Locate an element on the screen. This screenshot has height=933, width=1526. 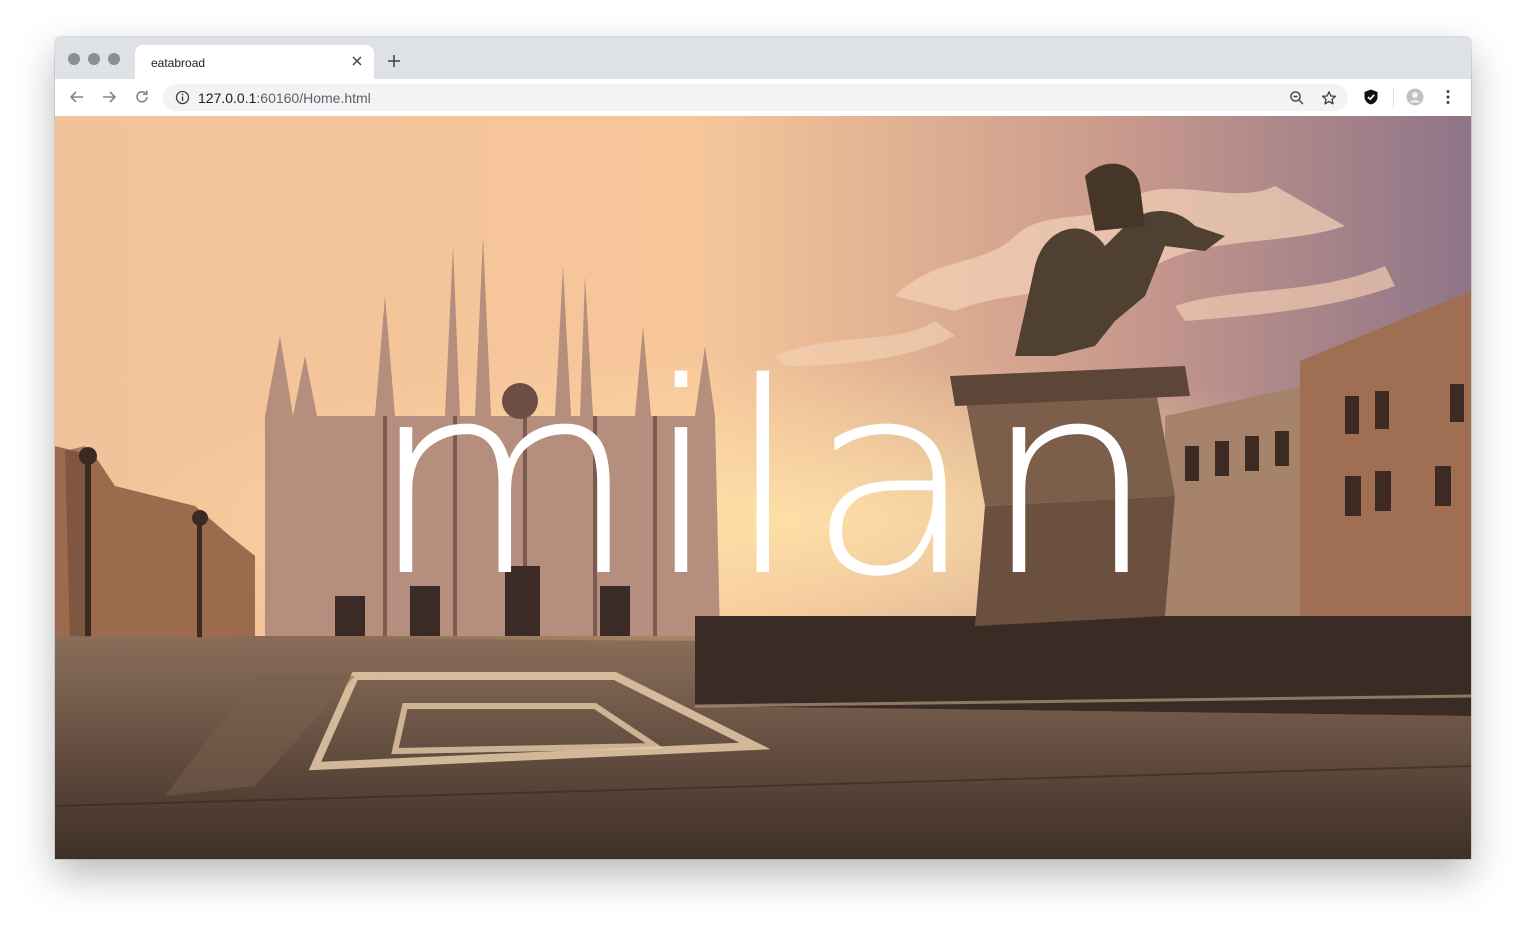
profile-icon is located at coordinates (1415, 97).